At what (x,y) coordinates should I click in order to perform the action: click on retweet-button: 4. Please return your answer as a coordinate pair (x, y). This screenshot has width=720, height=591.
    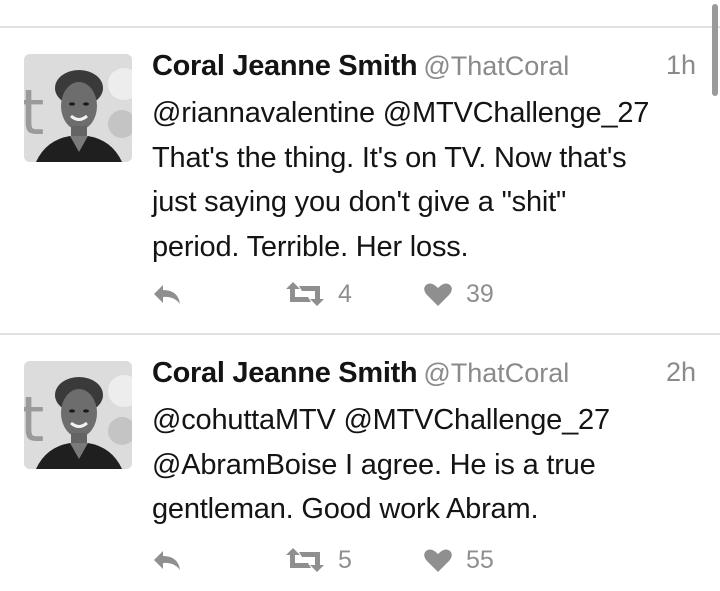
    Looking at the image, I should click on (319, 294).